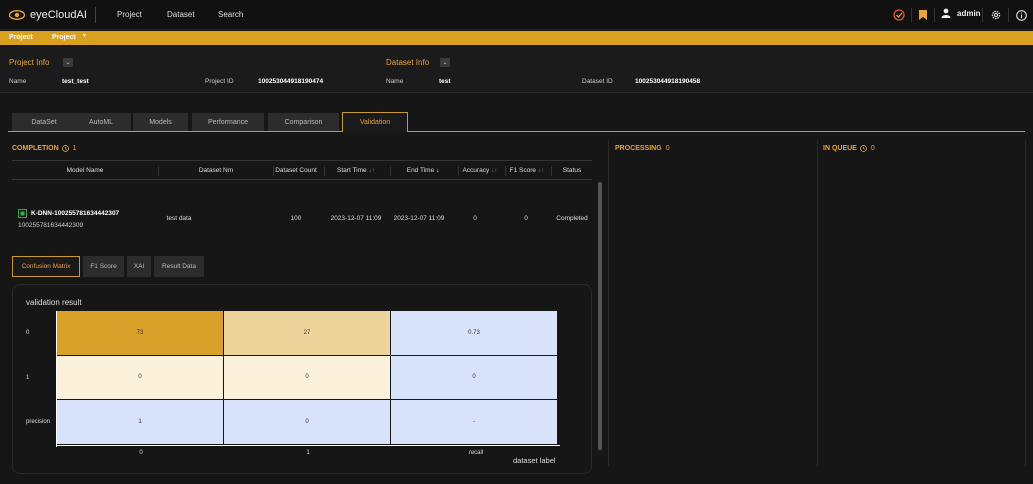 The image size is (1033, 484). Describe the element at coordinates (375, 122) in the screenshot. I see `tab-validation: Validation` at that location.